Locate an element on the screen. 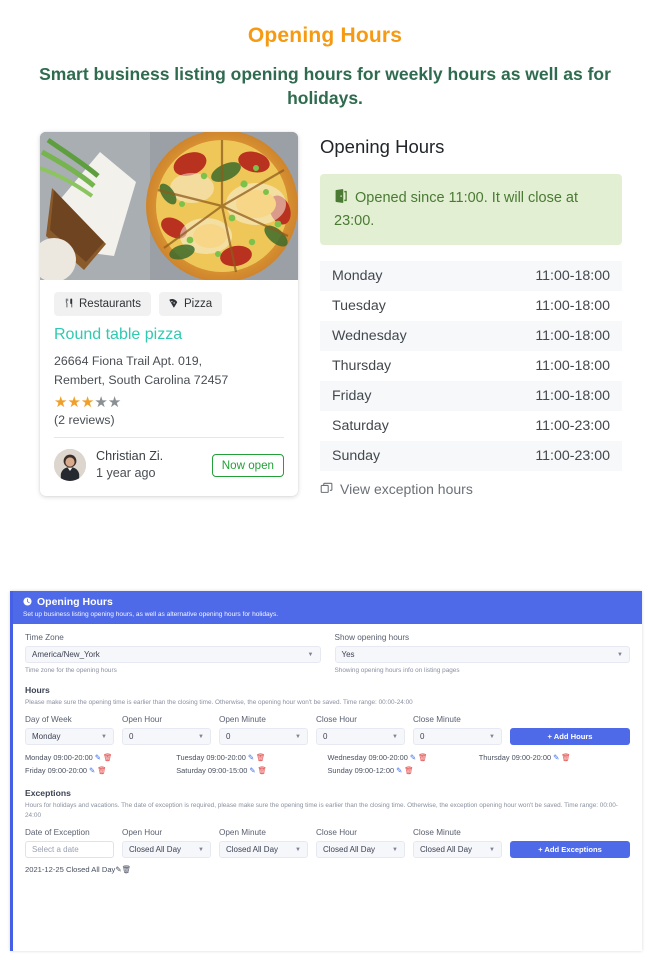 The image size is (650, 960). date-of-exception-input: Select a date is located at coordinates (69, 849).